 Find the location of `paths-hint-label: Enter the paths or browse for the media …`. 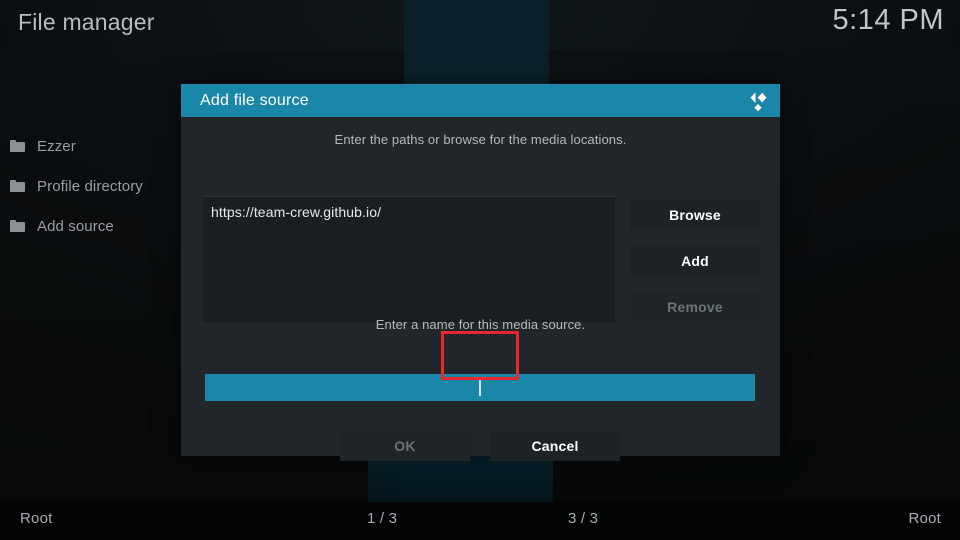

paths-hint-label: Enter the paths or browse for the media … is located at coordinates (480, 139).